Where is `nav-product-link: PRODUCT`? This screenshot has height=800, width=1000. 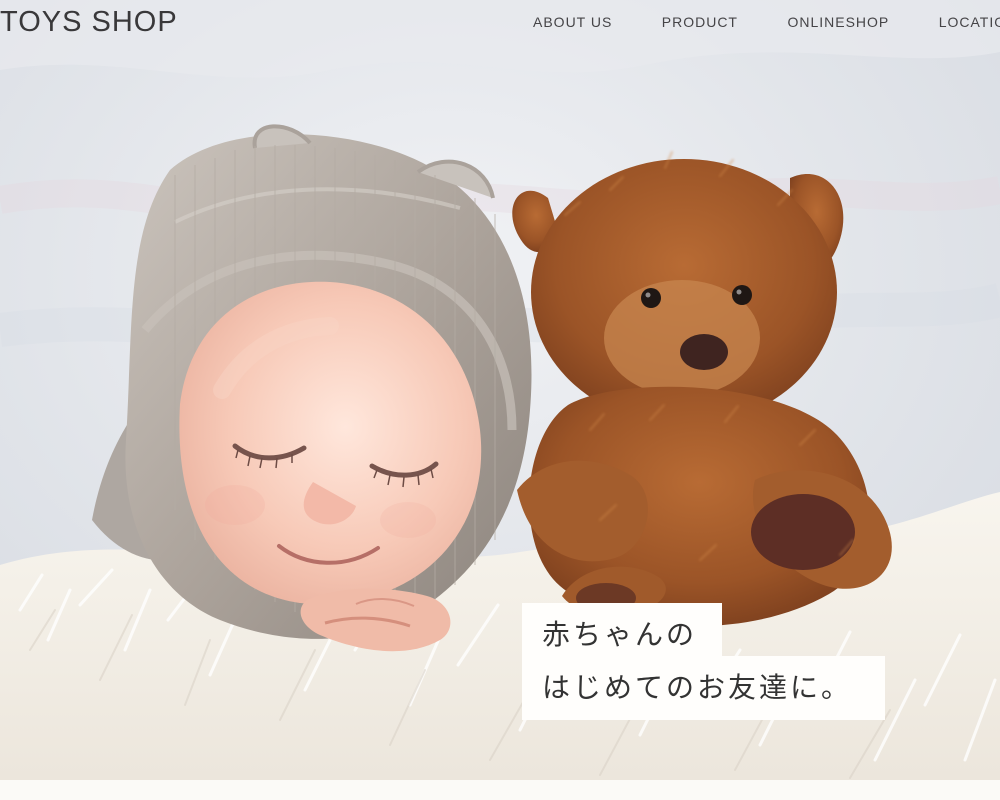
nav-product-link: PRODUCT is located at coordinates (700, 22).